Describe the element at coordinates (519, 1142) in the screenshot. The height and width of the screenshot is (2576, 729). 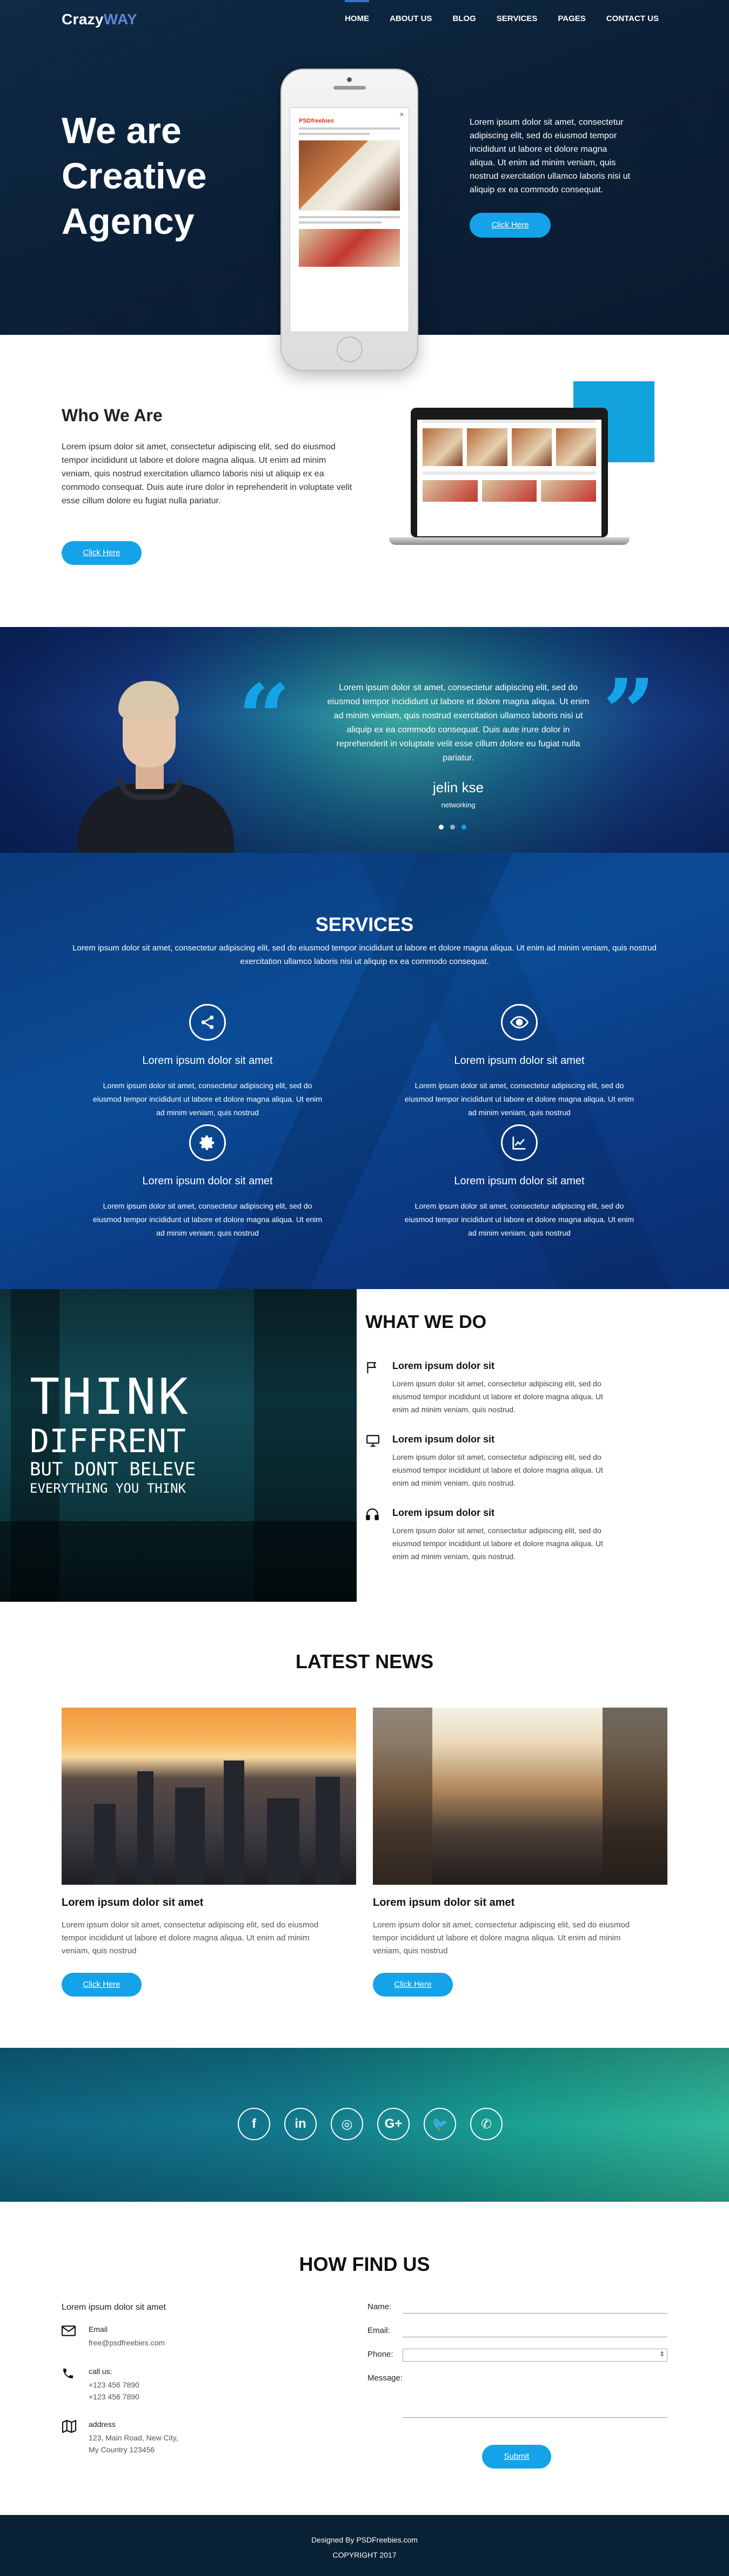
I see `chart-icon` at that location.